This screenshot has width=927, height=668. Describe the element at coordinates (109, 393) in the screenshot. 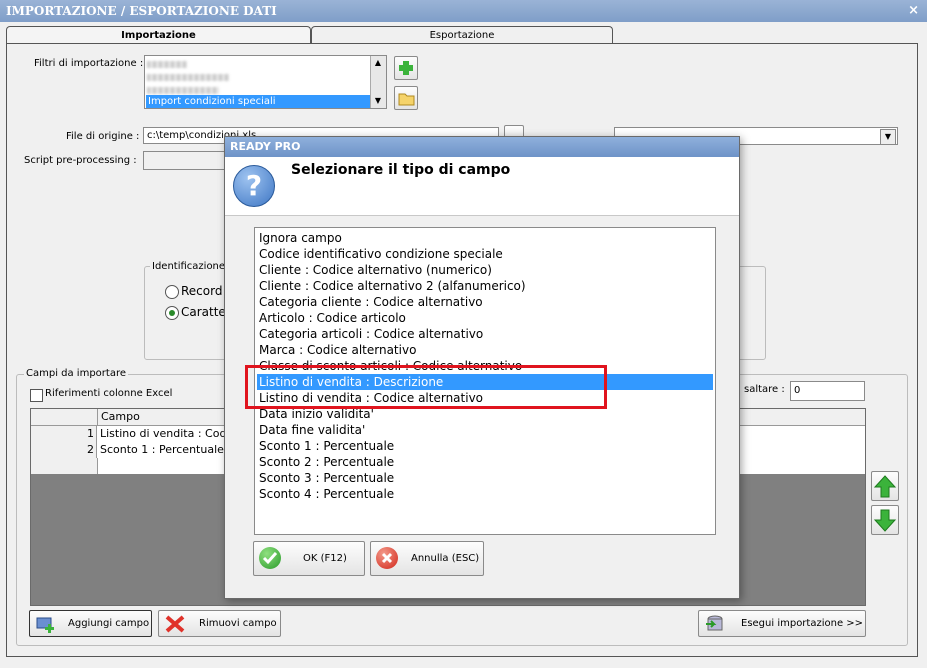

I see `riferimenti-label: Riferimenti colonne Excel` at that location.